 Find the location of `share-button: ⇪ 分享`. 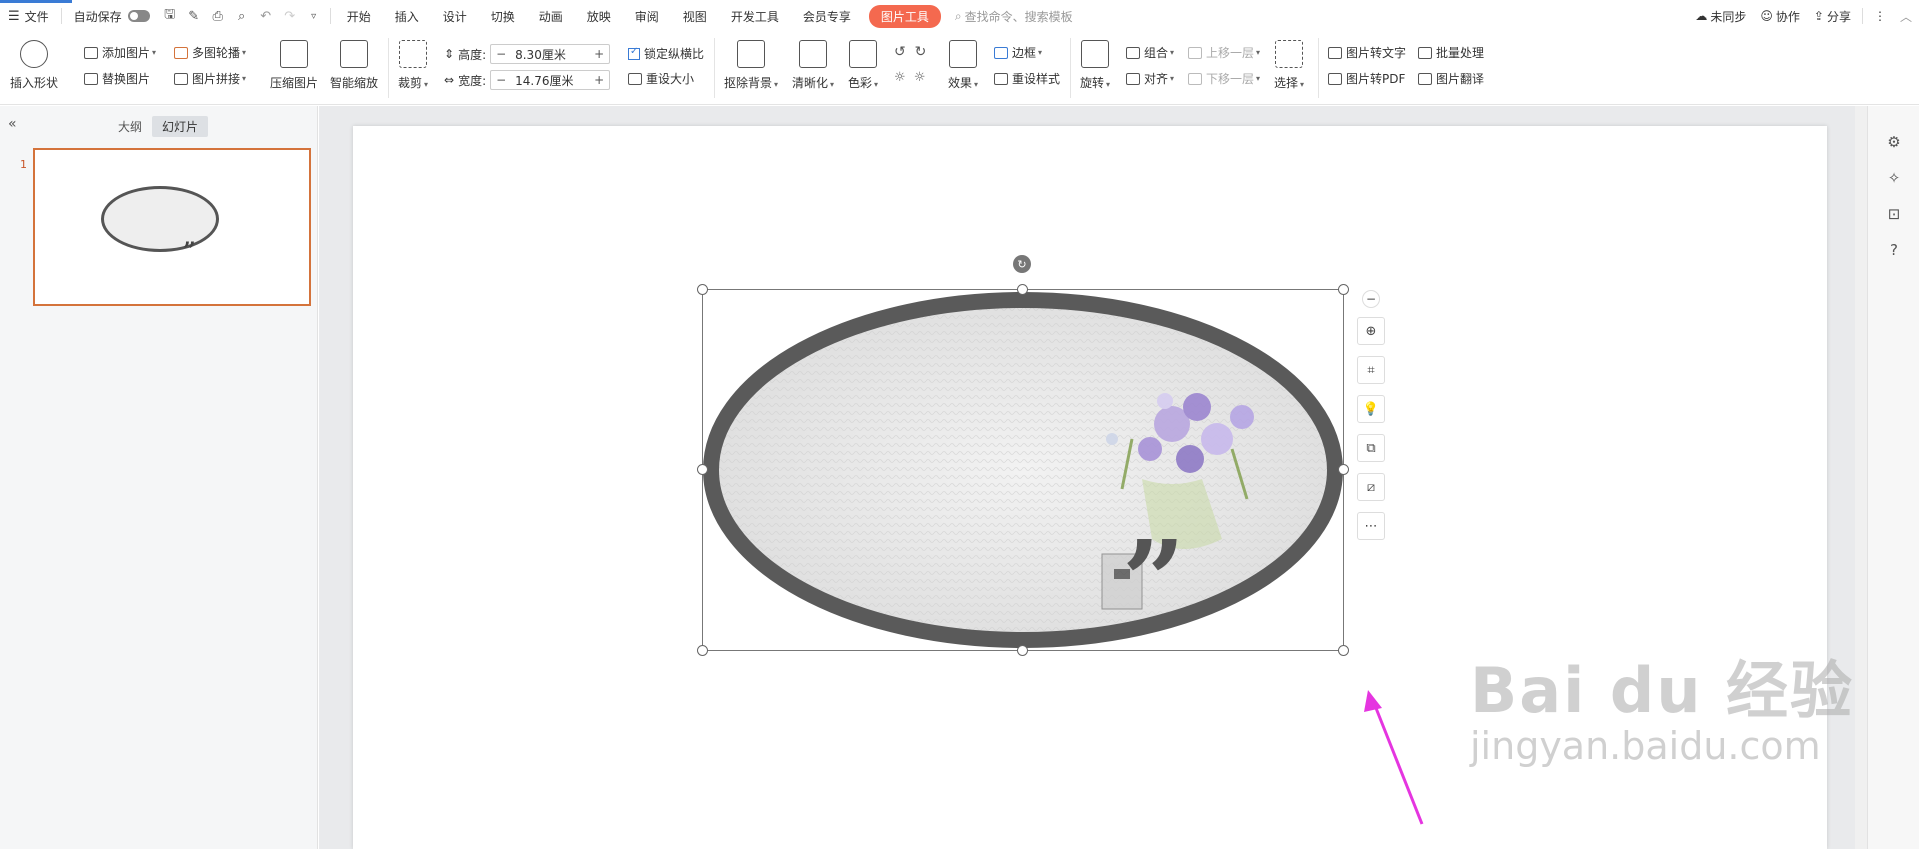

share-button: ⇪ 分享 is located at coordinates (1832, 16).